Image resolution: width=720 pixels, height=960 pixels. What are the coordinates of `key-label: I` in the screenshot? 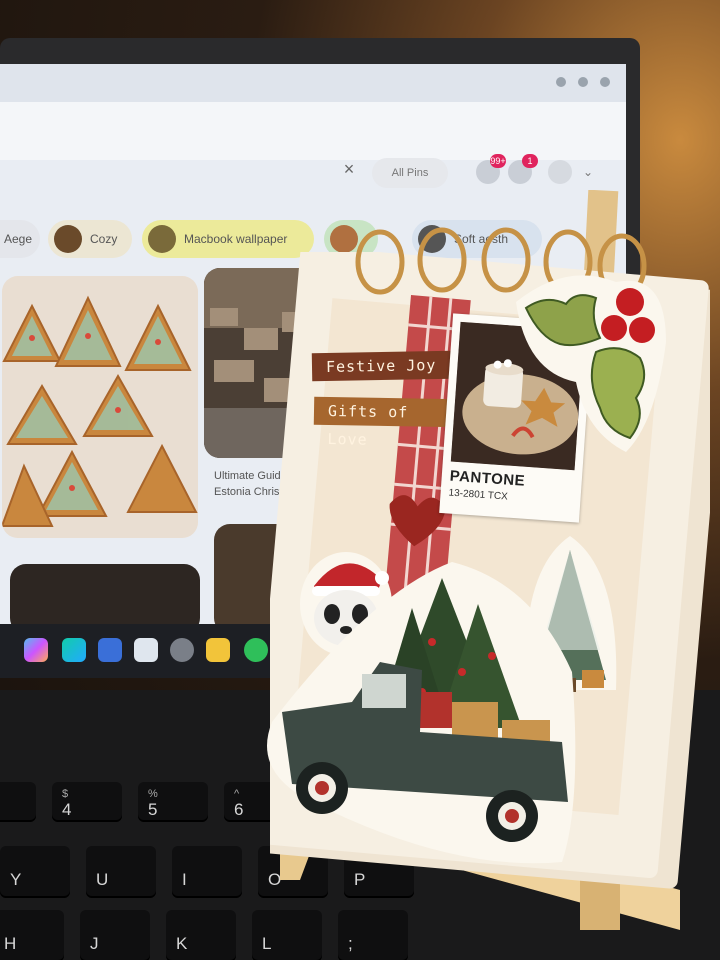 It's located at (184, 879).